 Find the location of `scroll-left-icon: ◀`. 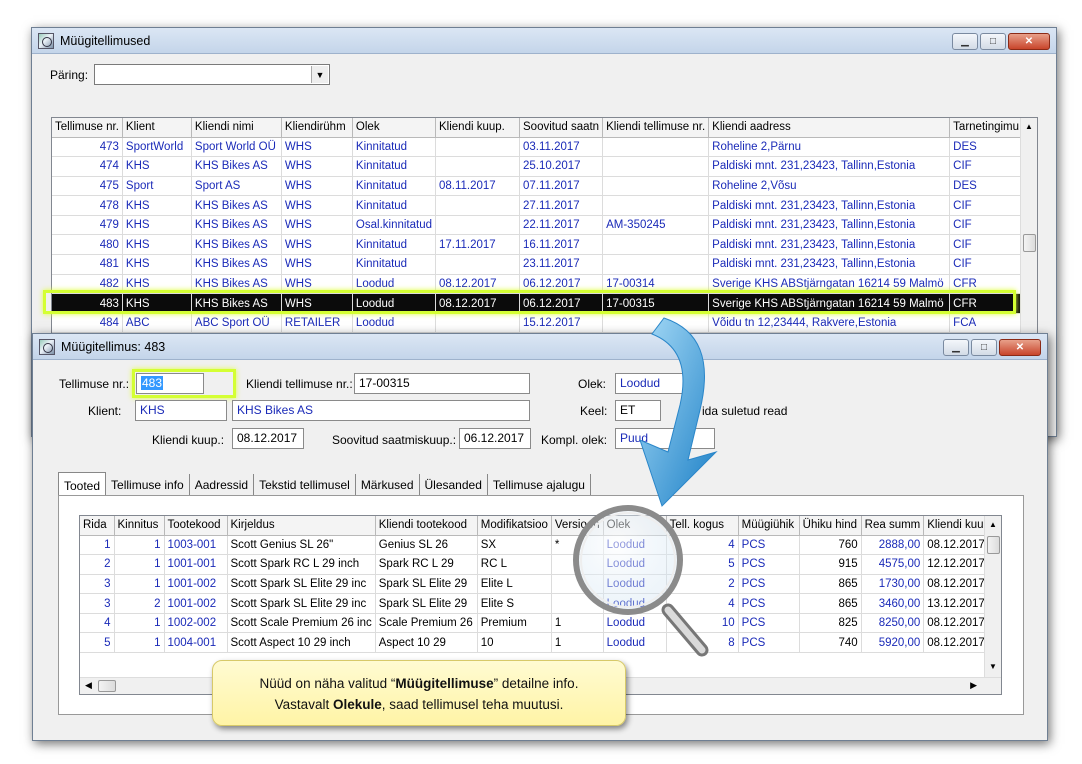

scroll-left-icon: ◀ is located at coordinates (88, 685).